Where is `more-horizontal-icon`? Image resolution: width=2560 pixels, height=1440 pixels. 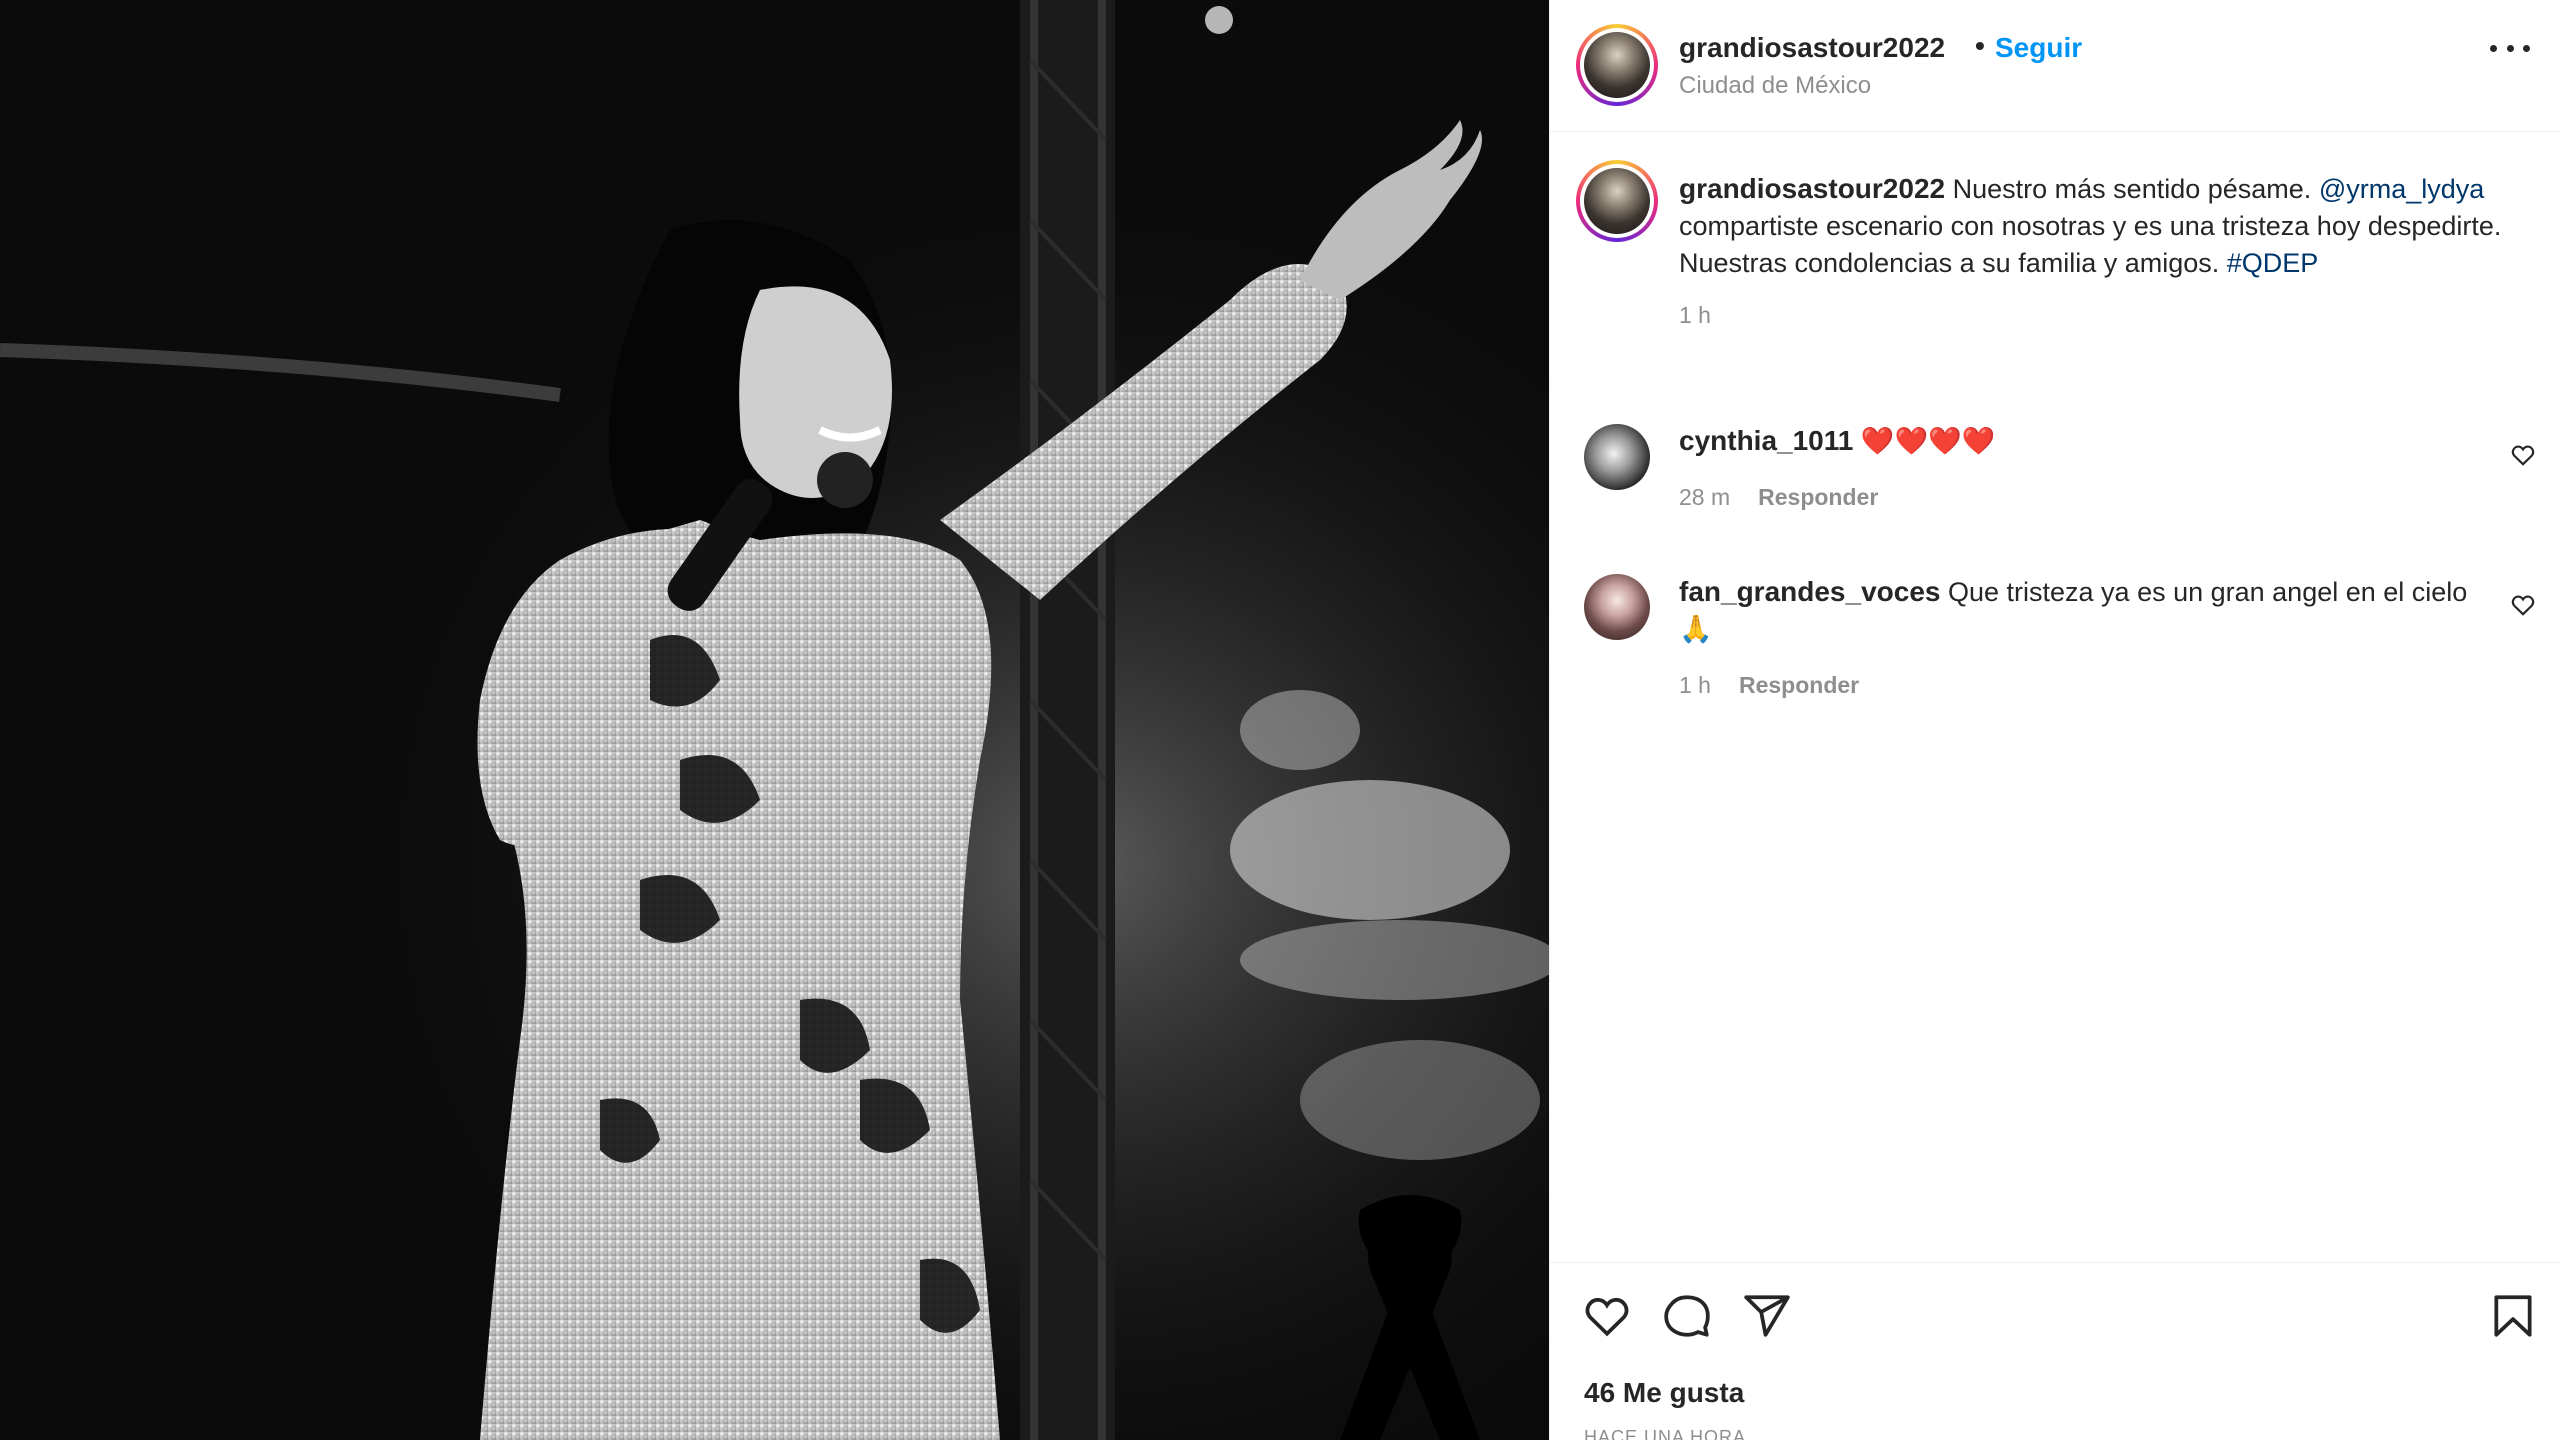
more-horizontal-icon is located at coordinates (2510, 48).